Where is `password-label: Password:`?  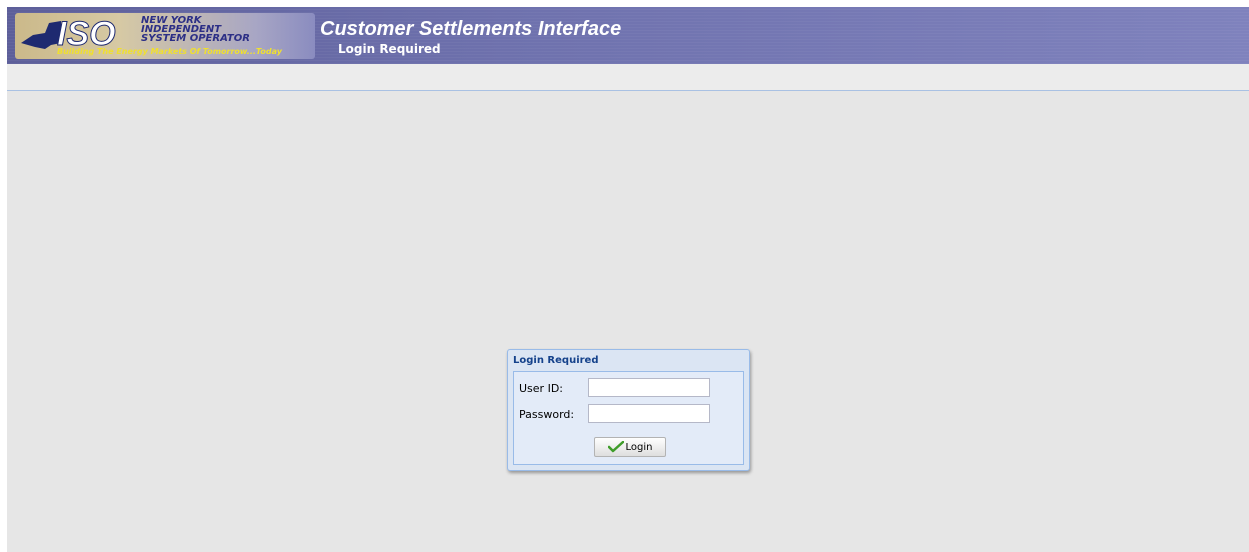 password-label: Password: is located at coordinates (547, 414).